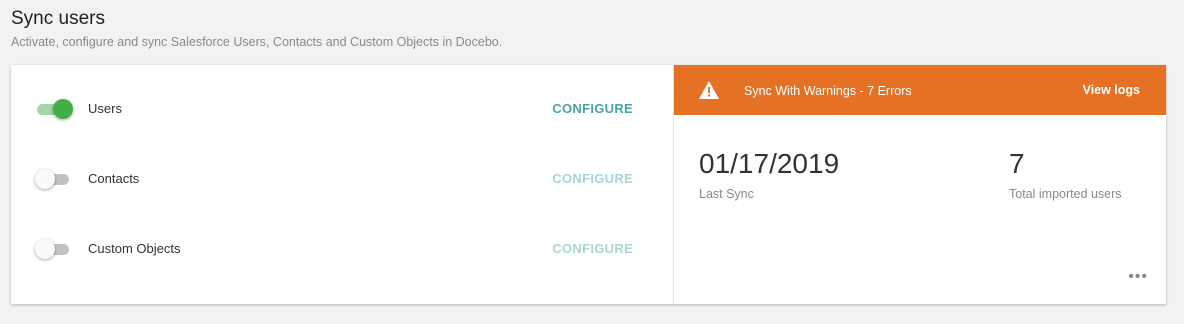  I want to click on last-sync-label: Last Sync, so click(726, 194).